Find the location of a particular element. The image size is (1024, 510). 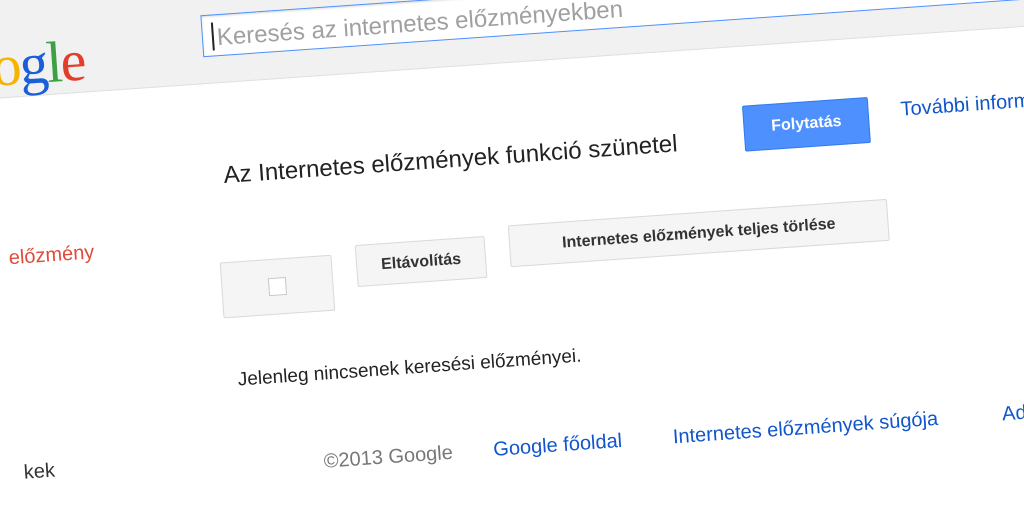

more-info-link: További információ is located at coordinates (962, 104).